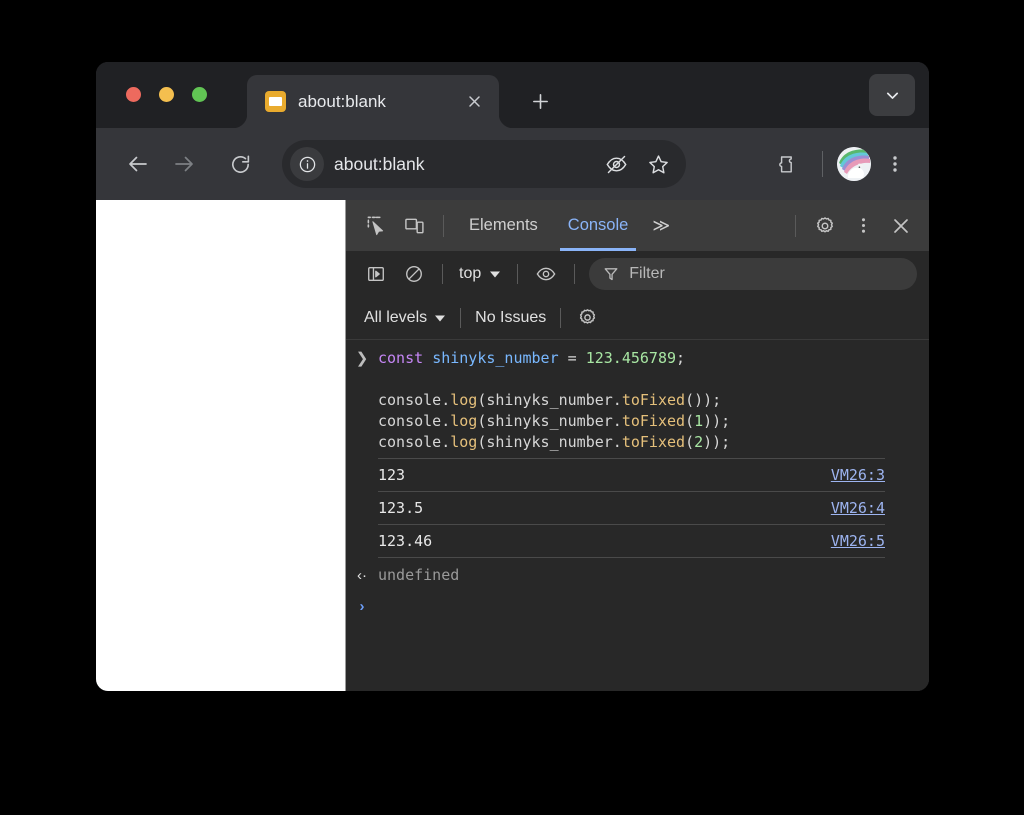 The width and height of the screenshot is (1024, 815). I want to click on console-log-value: 123.46, so click(405, 541).